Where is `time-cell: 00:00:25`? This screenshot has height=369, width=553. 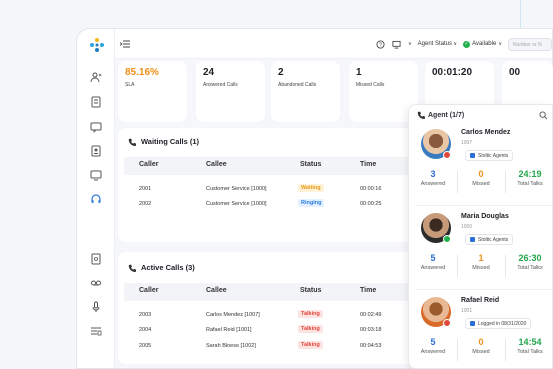
time-cell: 00:00:25 is located at coordinates (371, 204).